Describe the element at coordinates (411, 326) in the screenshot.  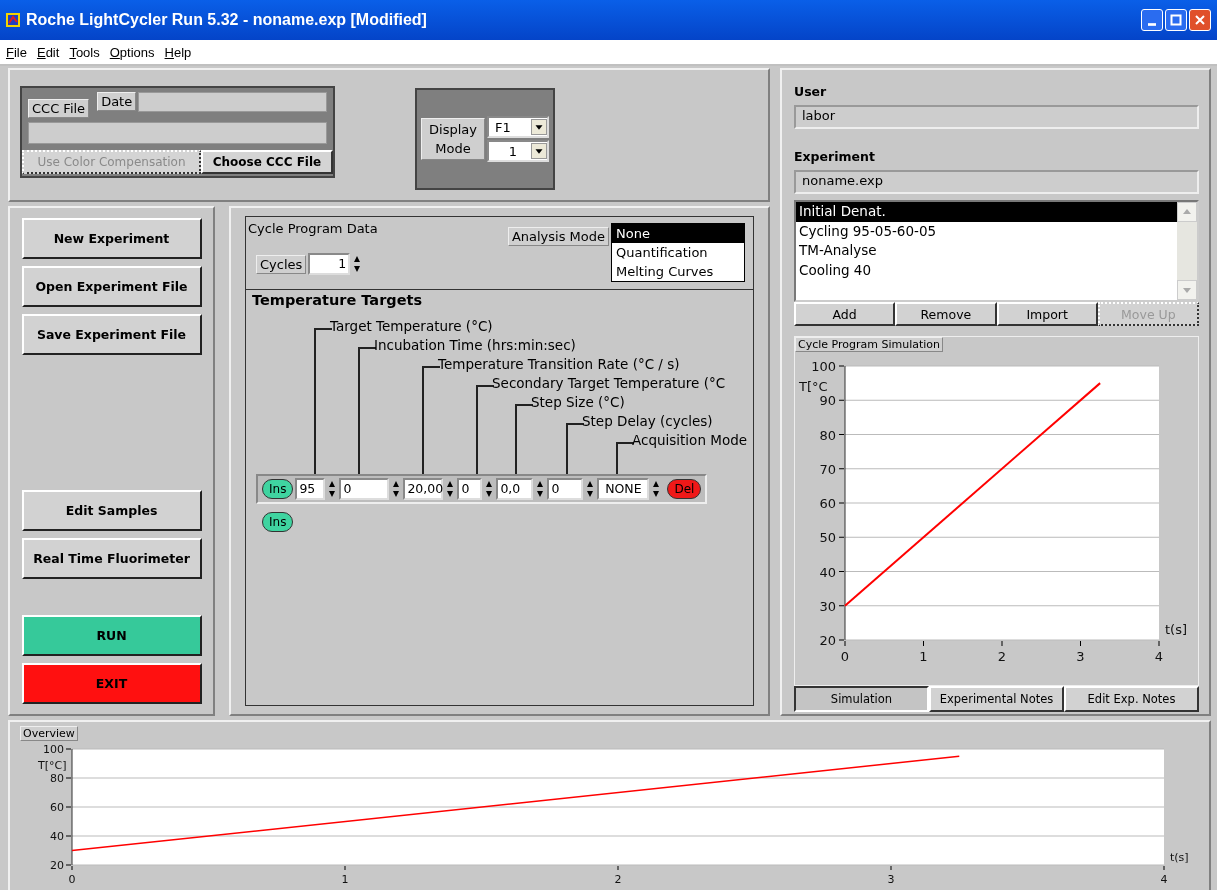
I see `column-label: Target Temperature (°C)` at that location.